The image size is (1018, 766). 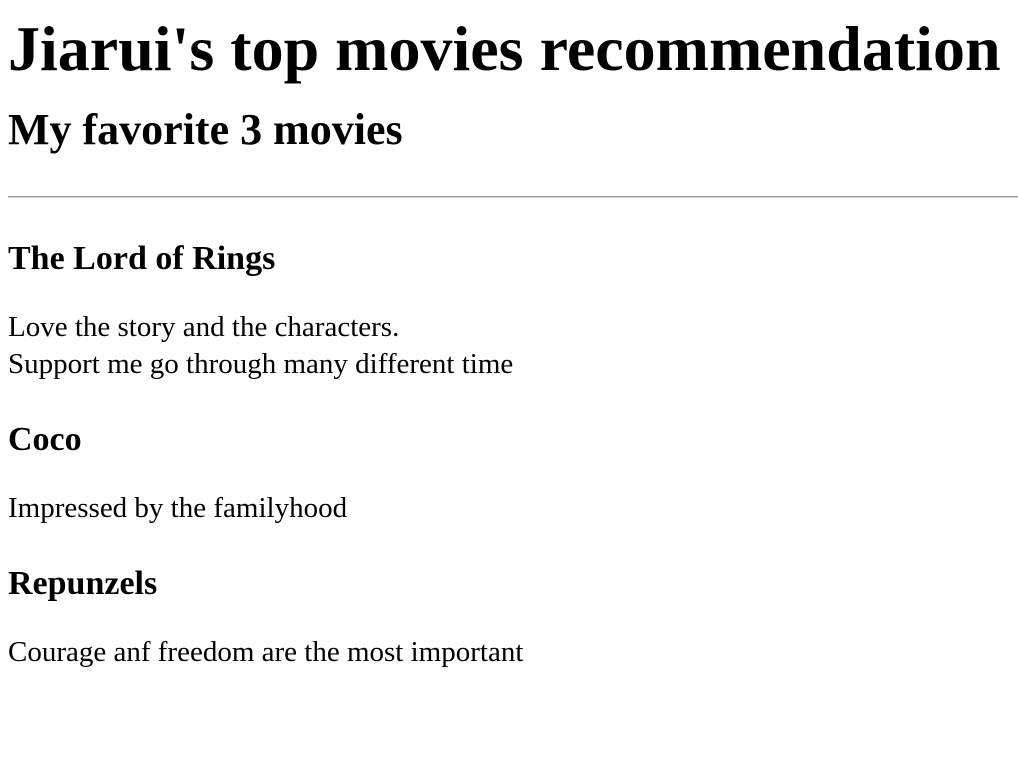 What do you see at coordinates (513, 508) in the screenshot?
I see `movie-description: Impressed by the familyhood` at bounding box center [513, 508].